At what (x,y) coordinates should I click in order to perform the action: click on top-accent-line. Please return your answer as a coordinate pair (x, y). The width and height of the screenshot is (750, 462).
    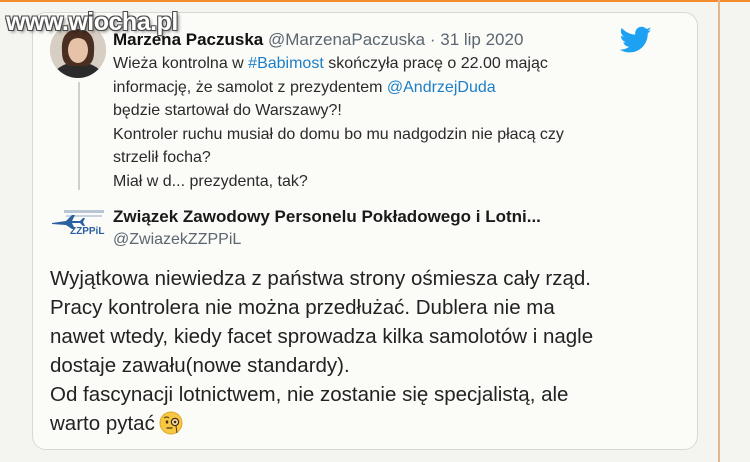
    Looking at the image, I should click on (375, 1).